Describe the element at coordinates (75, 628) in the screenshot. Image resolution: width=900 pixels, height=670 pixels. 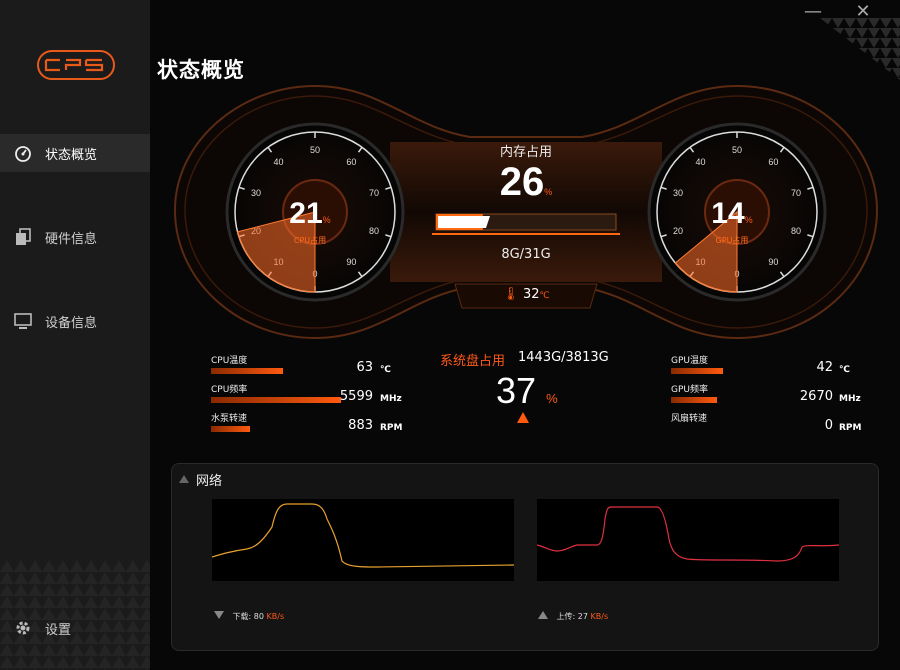
I see `settings-button: 设置` at that location.